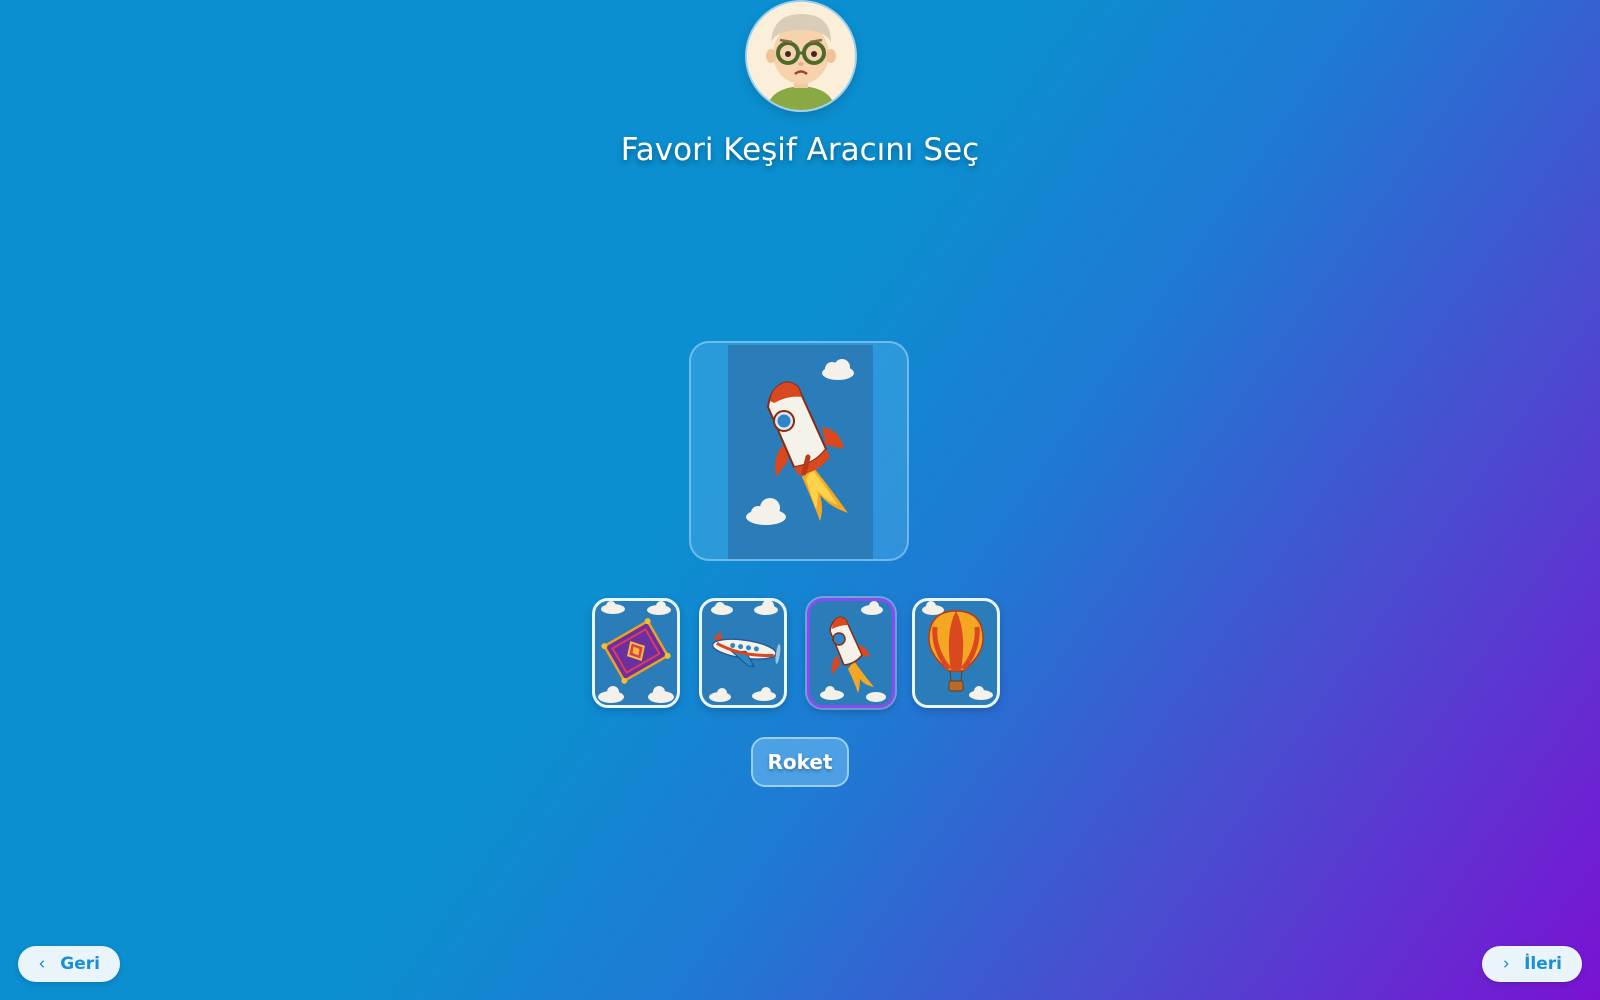 This screenshot has width=1600, height=1000. Describe the element at coordinates (800, 762) in the screenshot. I see `selected-vehicle-label: Roket` at that location.